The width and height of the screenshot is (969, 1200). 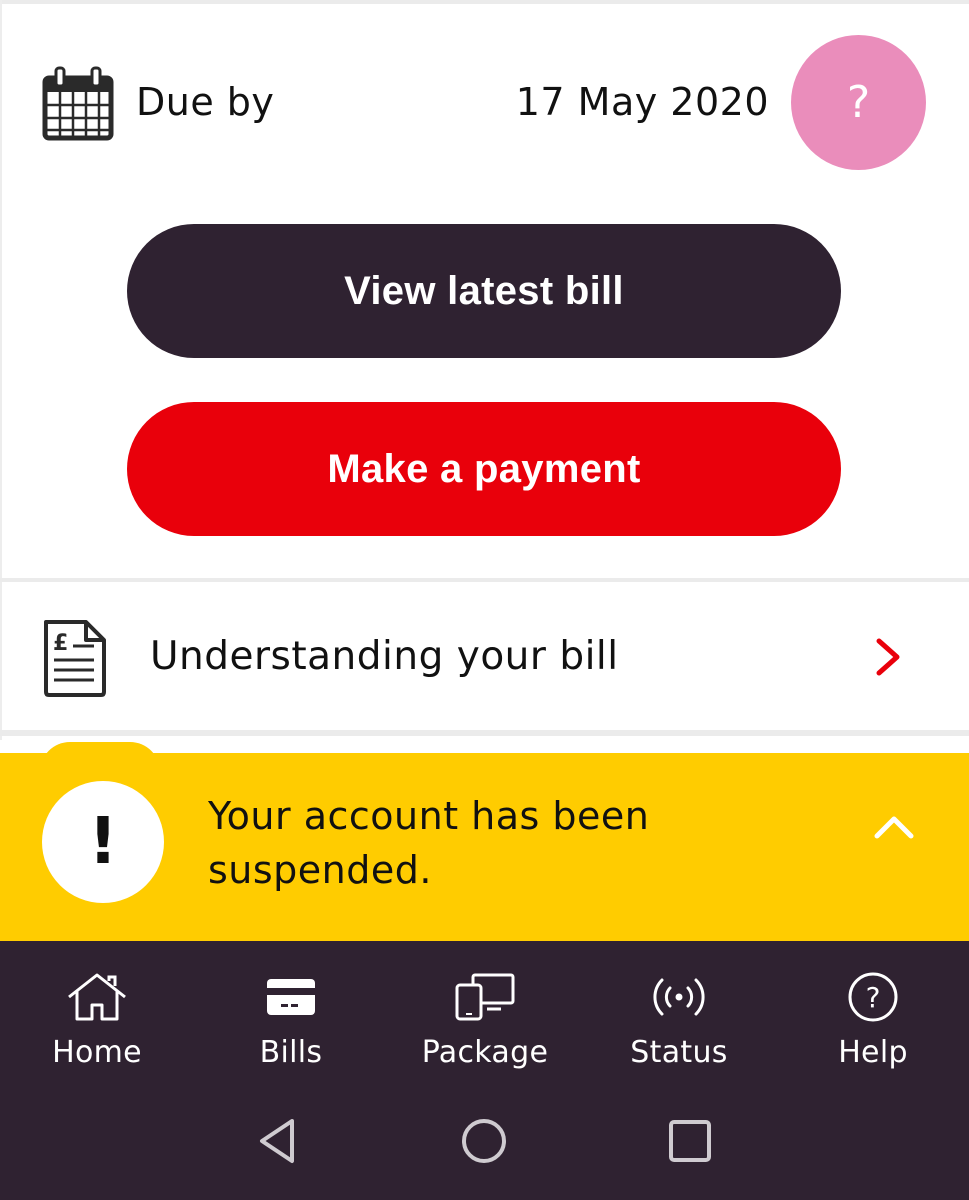 I want to click on nav-home: Home, so click(x=97, y=1026).